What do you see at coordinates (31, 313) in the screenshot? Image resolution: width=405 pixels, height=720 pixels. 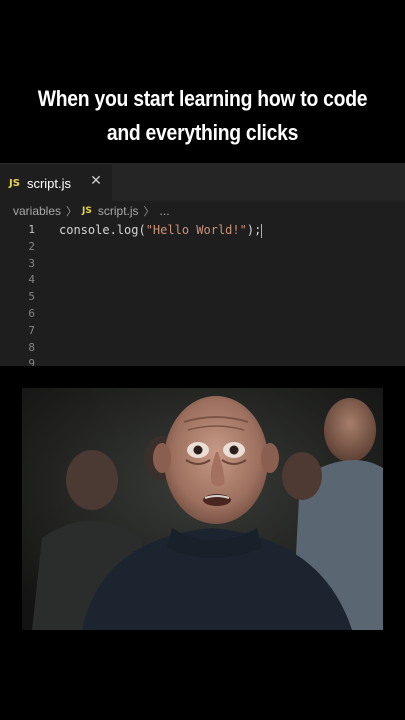 I see `line-number: 6` at bounding box center [31, 313].